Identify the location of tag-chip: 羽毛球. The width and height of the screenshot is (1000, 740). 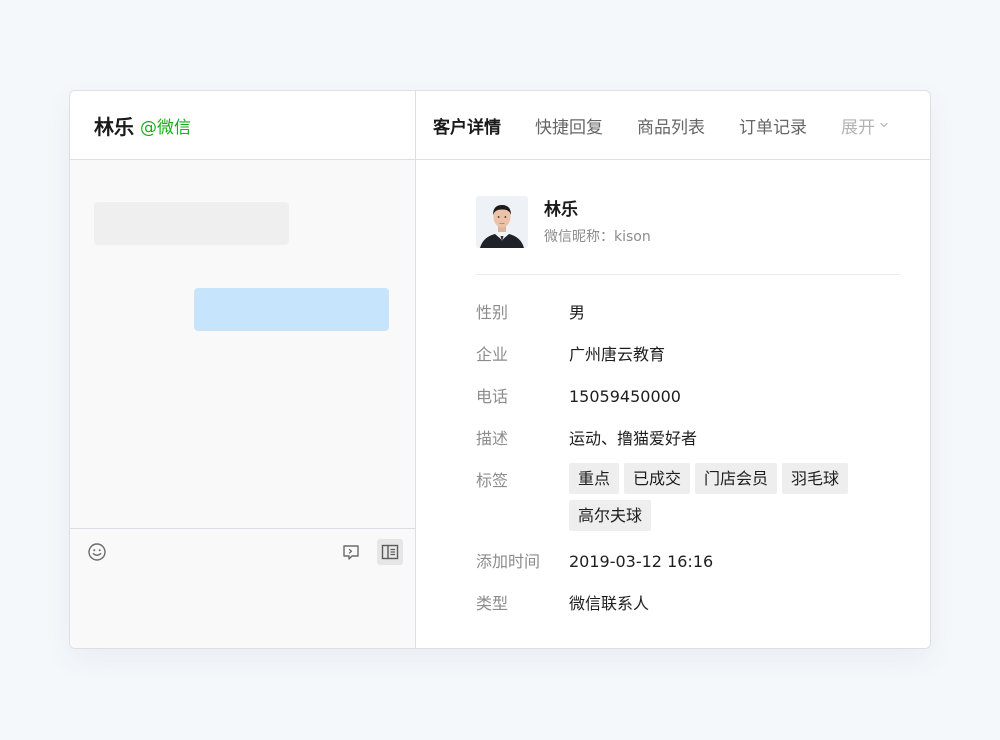
(815, 478).